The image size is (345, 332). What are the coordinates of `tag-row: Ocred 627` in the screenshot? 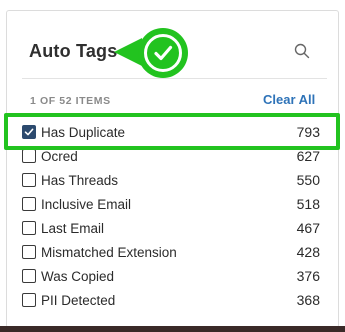 It's located at (171, 156).